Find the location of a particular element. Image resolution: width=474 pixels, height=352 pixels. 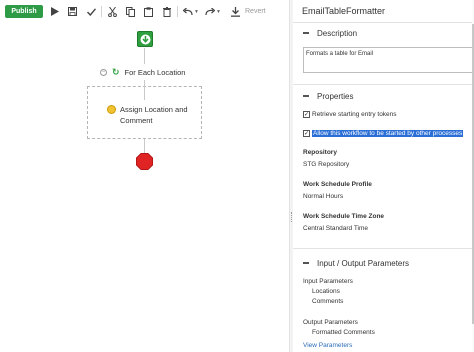

redo-icon: ▼ is located at coordinates (213, 11).